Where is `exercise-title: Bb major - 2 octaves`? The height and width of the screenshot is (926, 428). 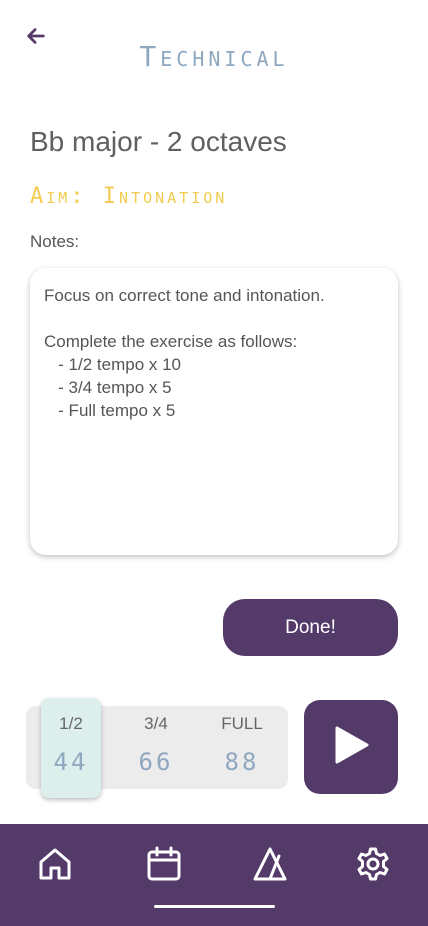 exercise-title: Bb major - 2 octaves is located at coordinates (158, 141).